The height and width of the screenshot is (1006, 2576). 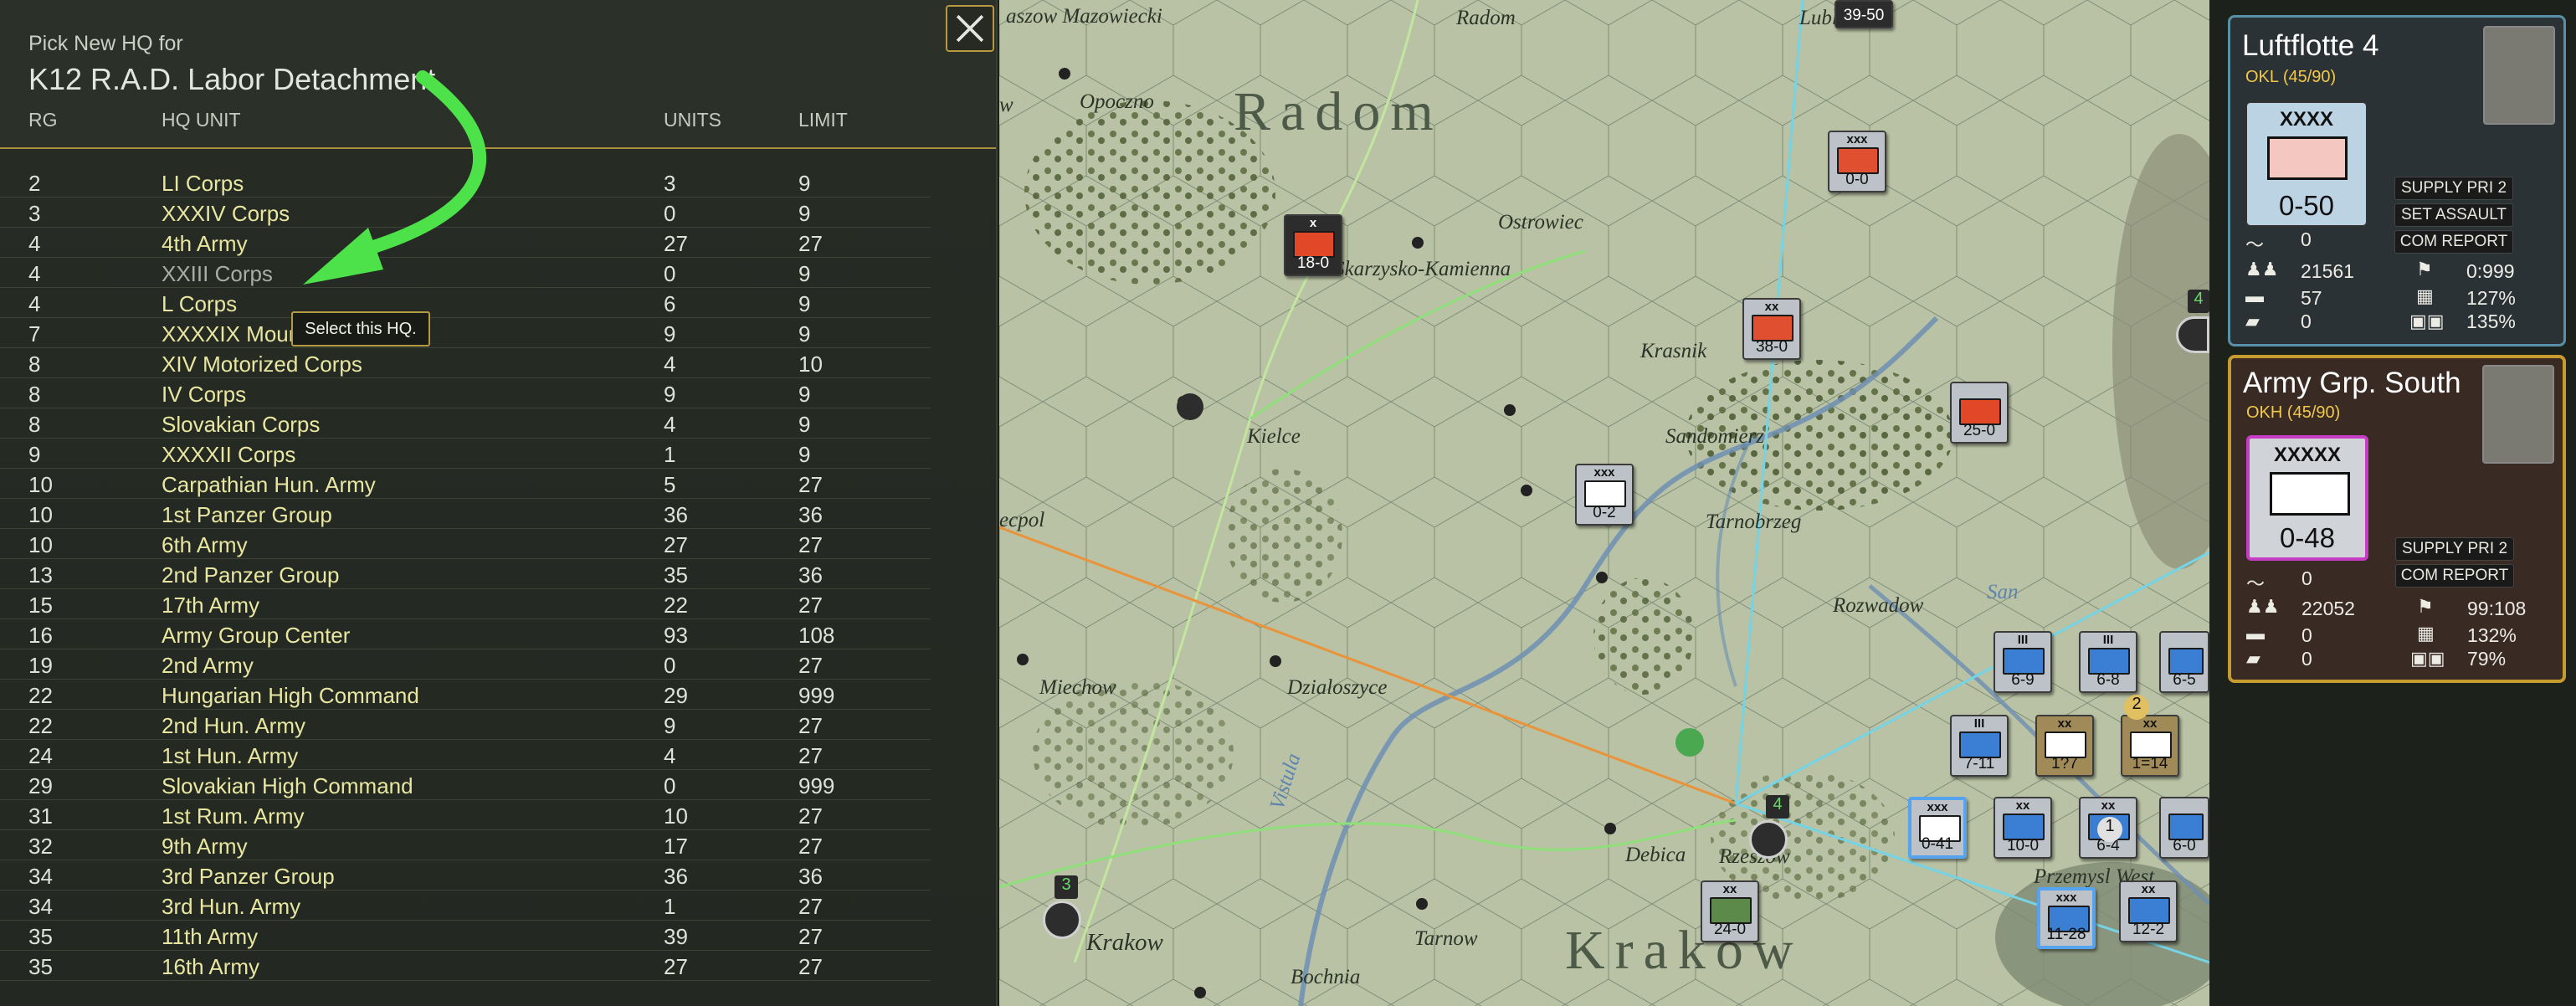 I want to click on unit-counter: 25-0, so click(x=1979, y=413).